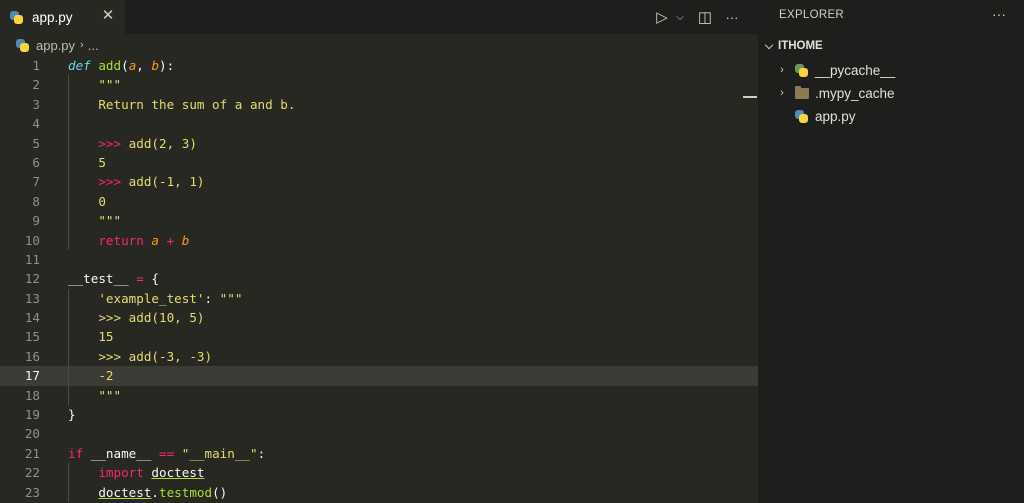  I want to click on line-number: 18, so click(32, 395).